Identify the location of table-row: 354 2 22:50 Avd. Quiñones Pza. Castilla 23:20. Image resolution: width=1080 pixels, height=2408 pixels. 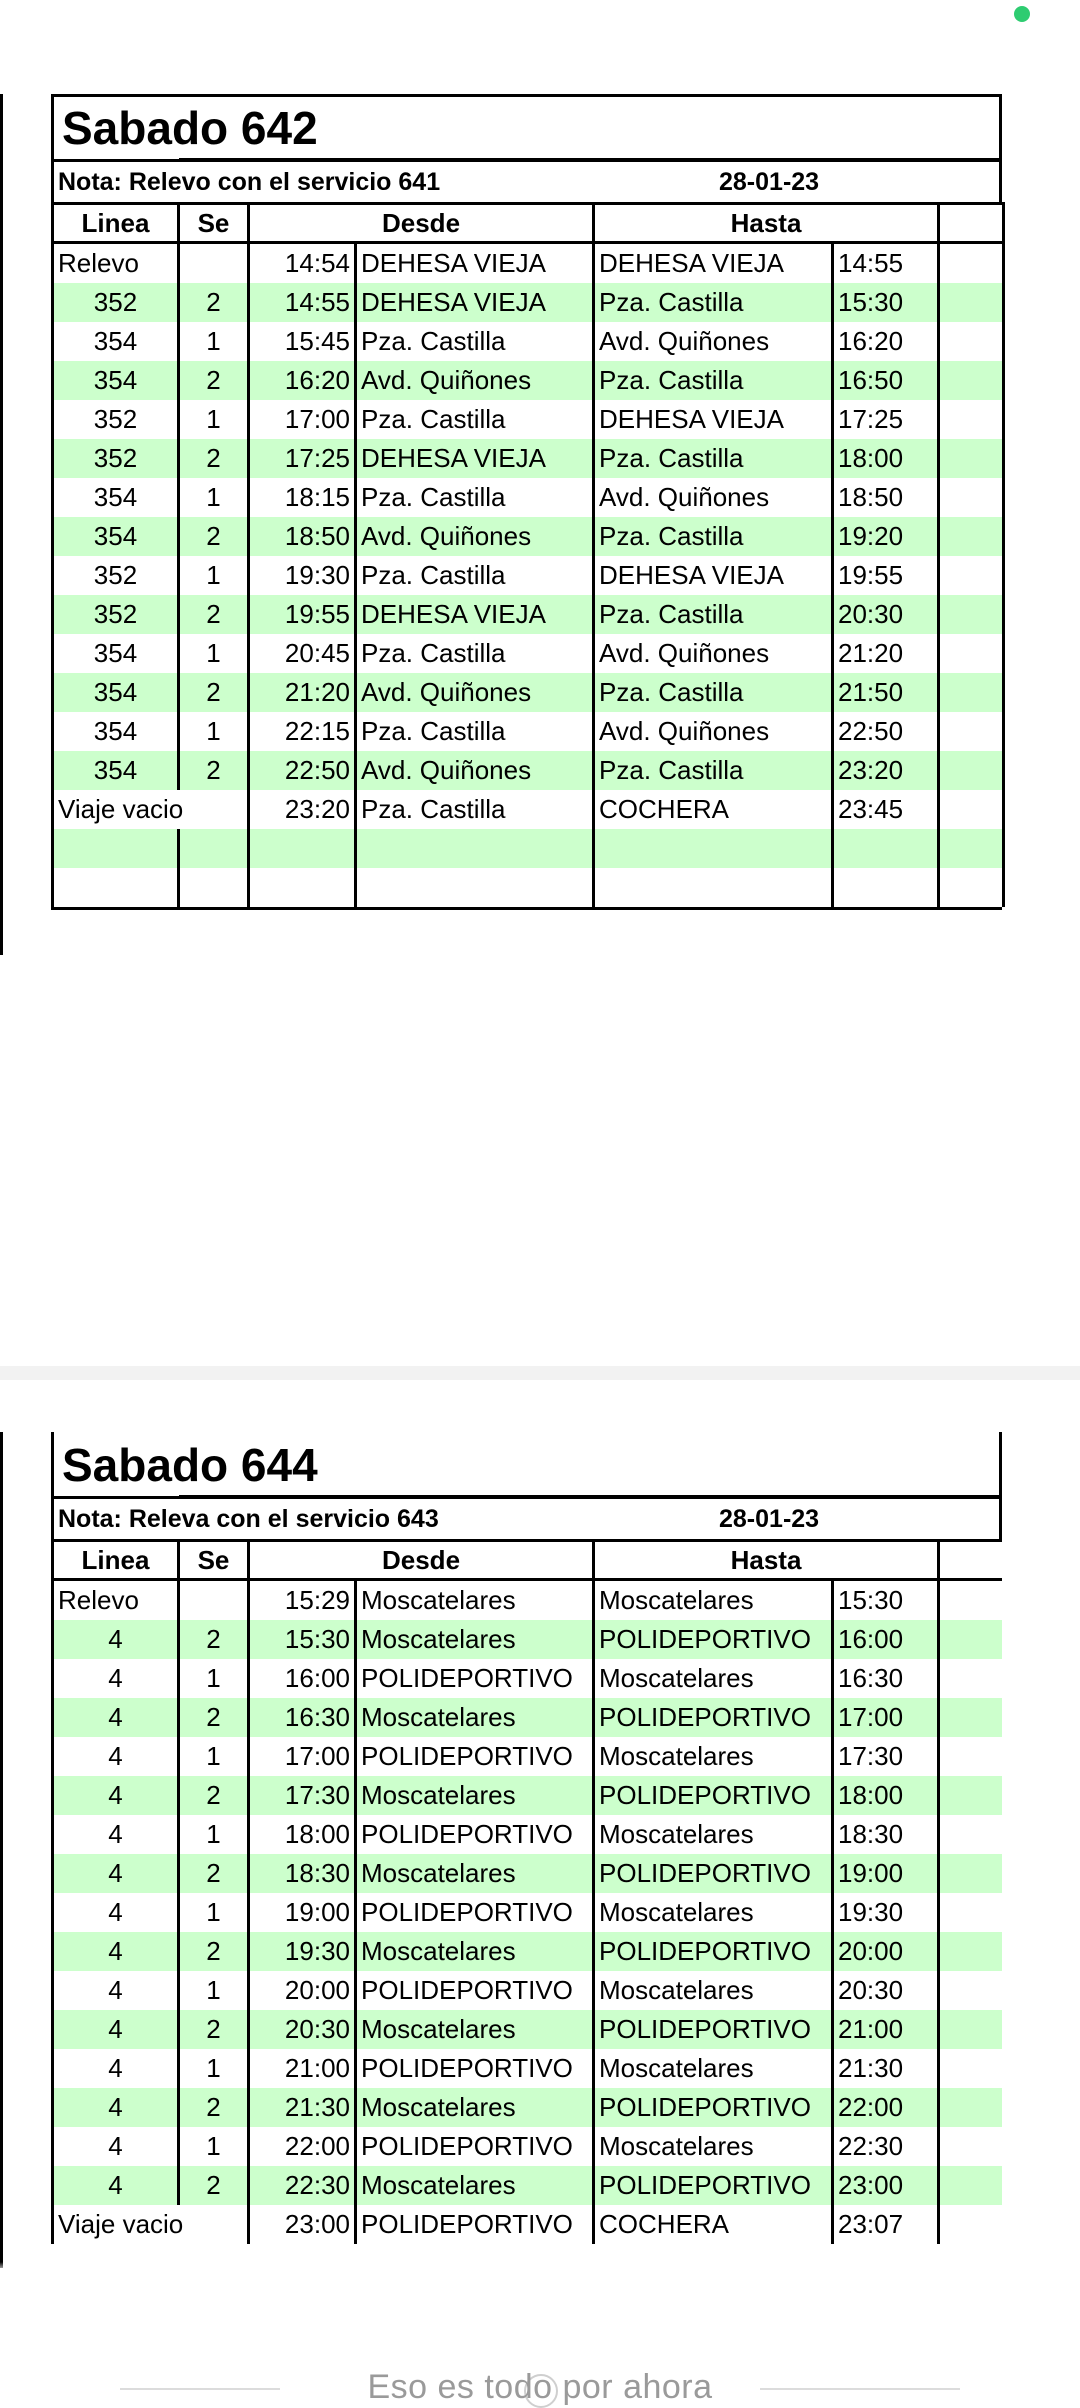
(528, 770).